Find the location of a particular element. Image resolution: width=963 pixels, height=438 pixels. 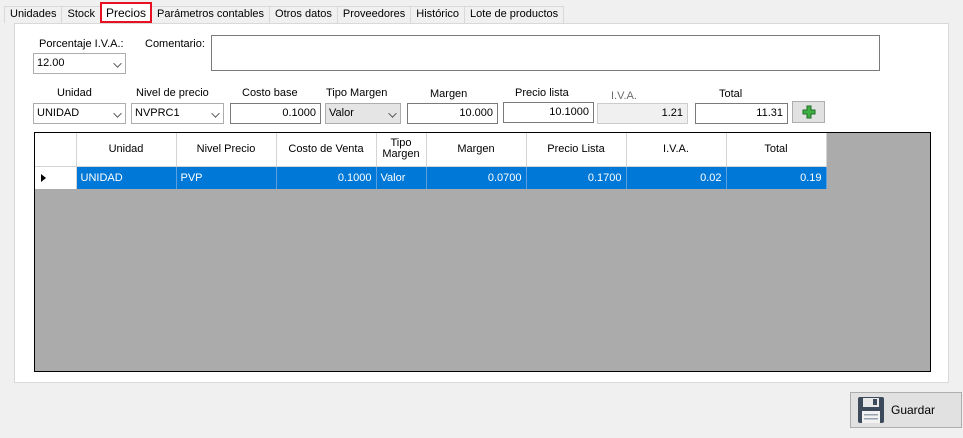

margen-label: Margen is located at coordinates (449, 94).